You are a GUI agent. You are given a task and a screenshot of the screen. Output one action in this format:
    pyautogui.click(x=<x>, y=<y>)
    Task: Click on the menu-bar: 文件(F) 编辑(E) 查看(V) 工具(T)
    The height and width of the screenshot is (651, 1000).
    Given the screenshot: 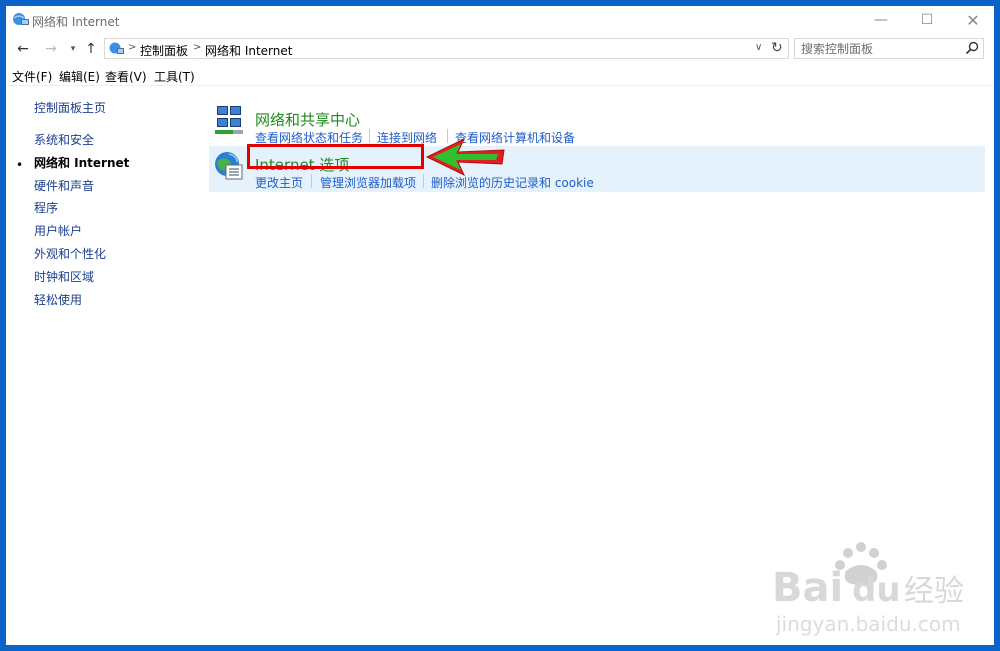 What is the action you would take?
    pyautogui.click(x=500, y=76)
    